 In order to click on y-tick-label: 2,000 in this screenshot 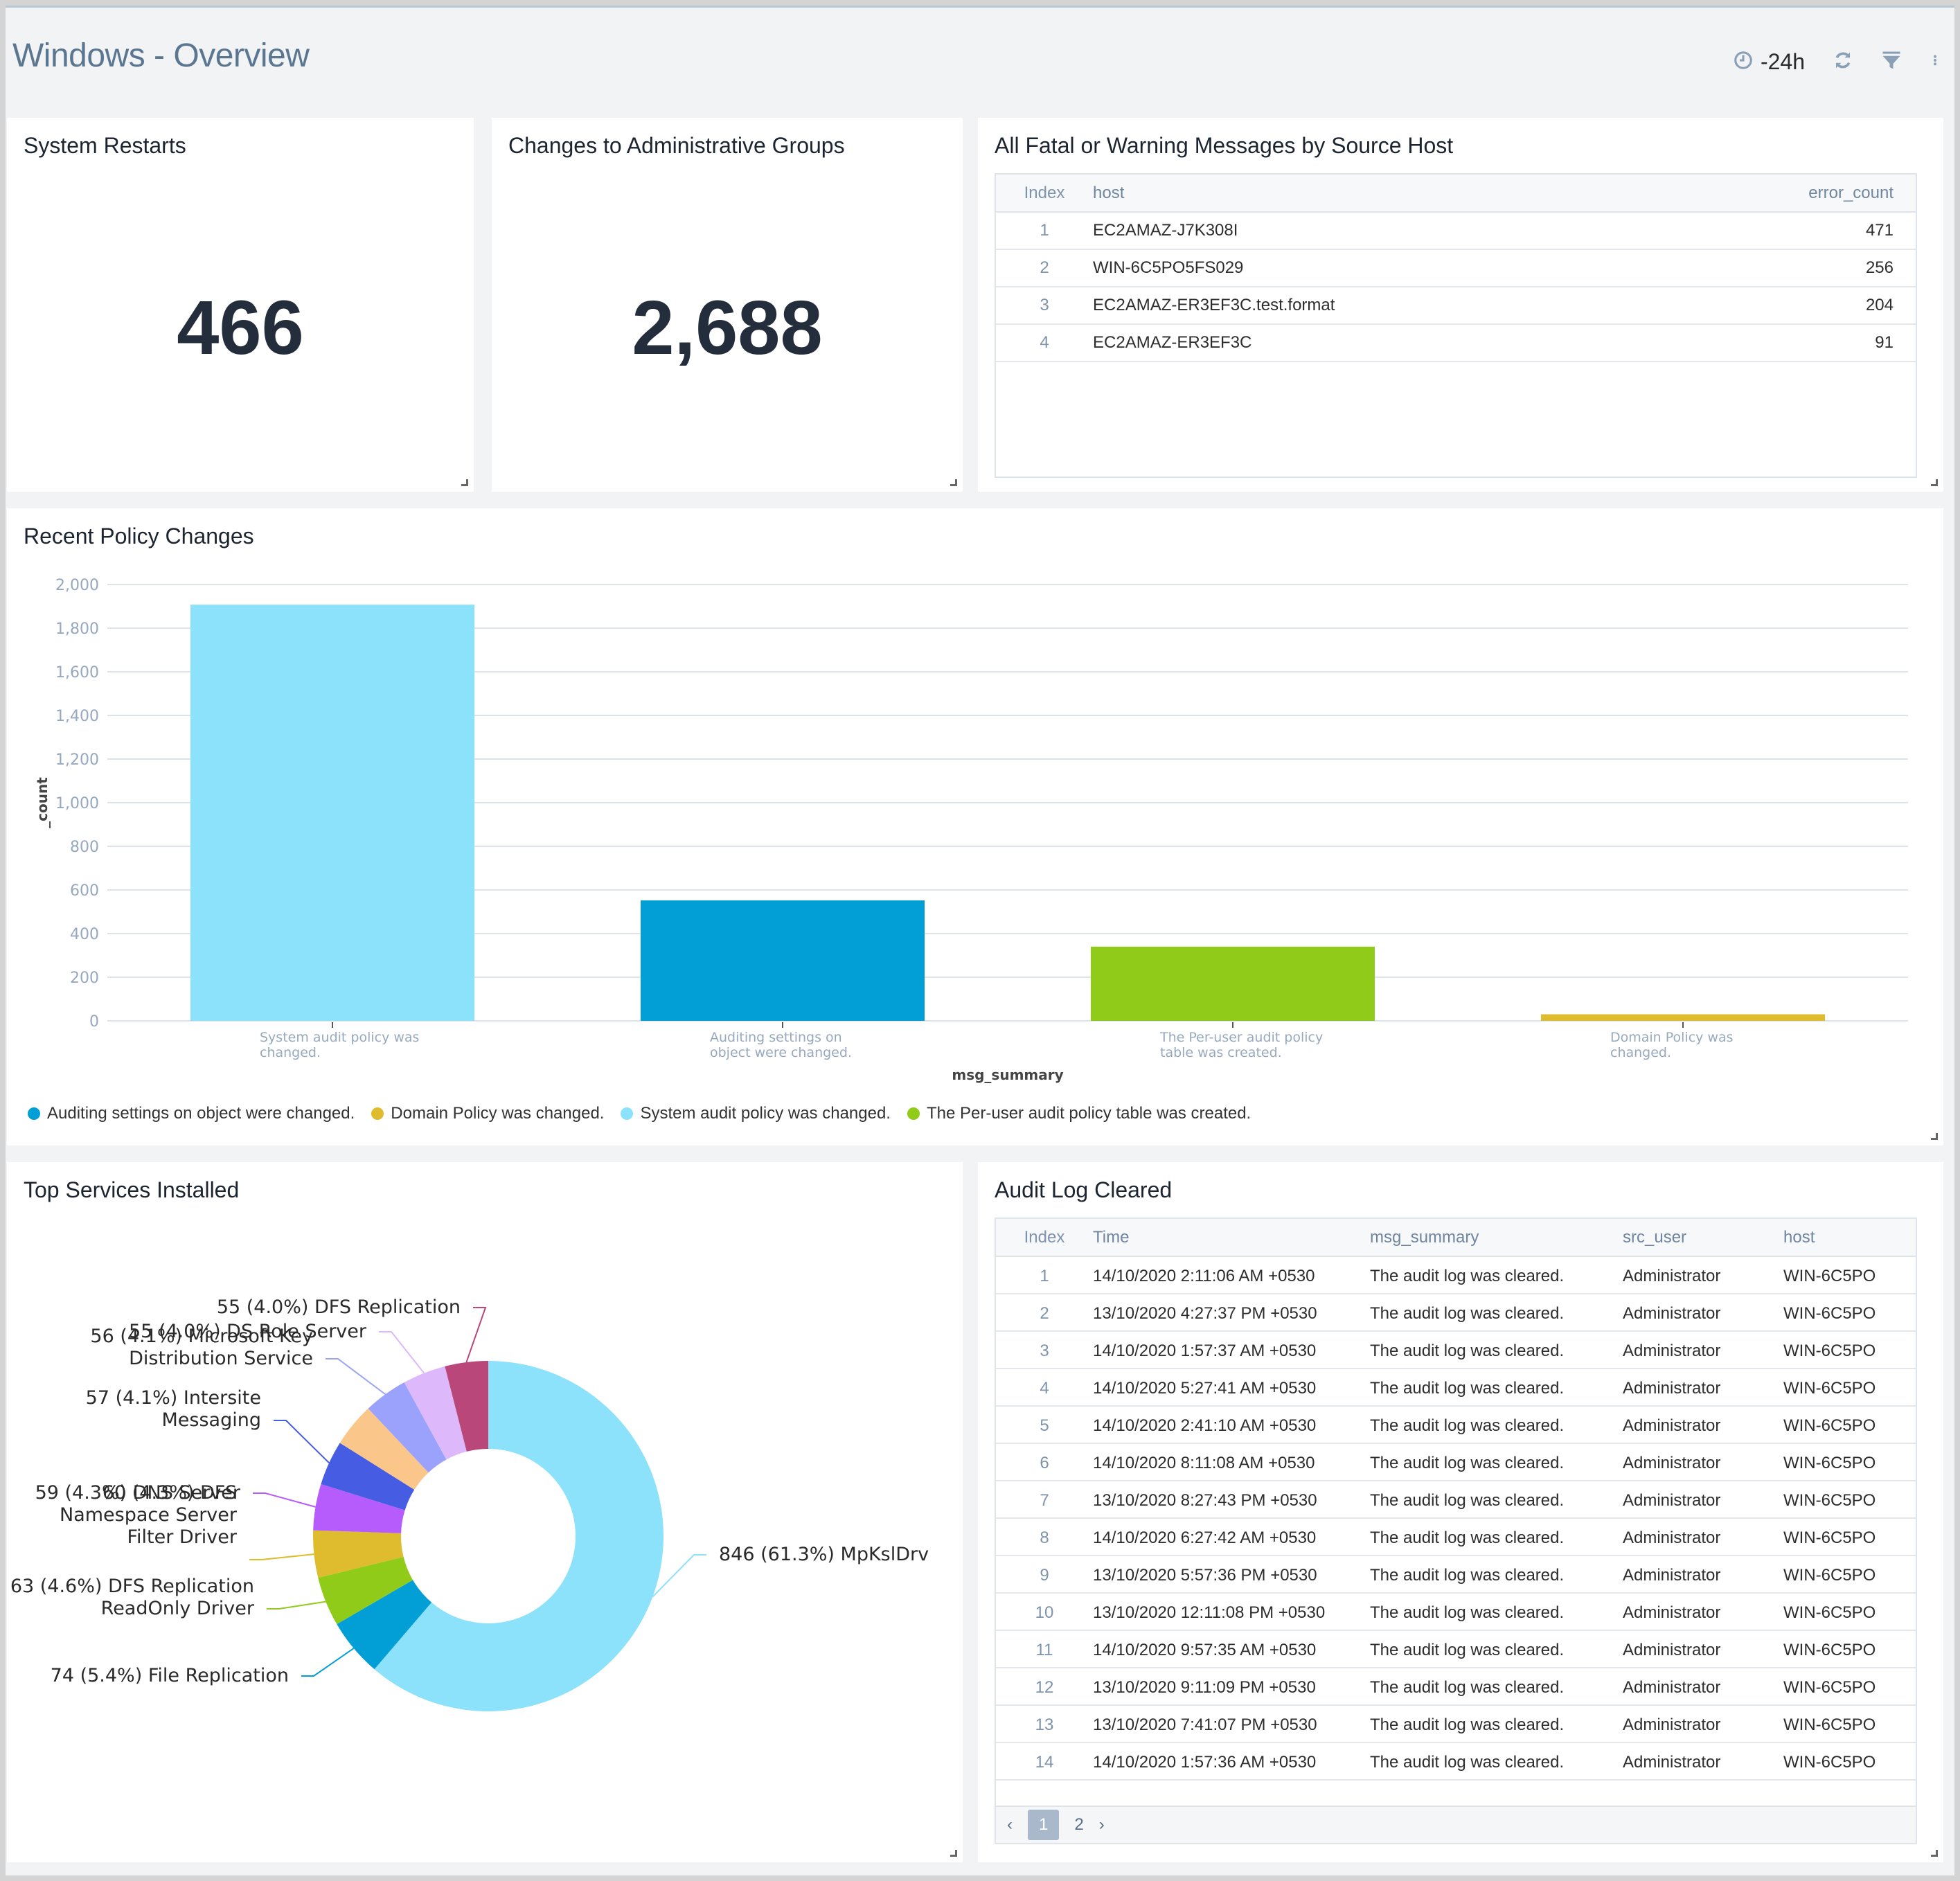, I will do `click(77, 585)`.